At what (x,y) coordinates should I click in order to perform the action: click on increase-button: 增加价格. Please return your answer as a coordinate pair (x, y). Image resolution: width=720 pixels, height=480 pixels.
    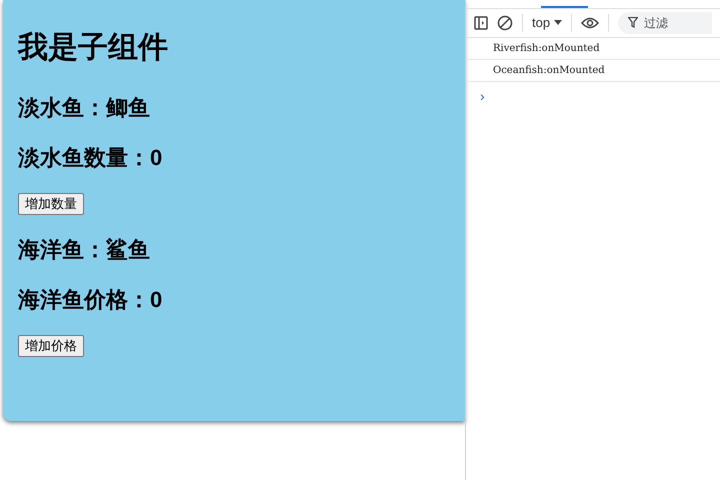
    Looking at the image, I should click on (51, 346).